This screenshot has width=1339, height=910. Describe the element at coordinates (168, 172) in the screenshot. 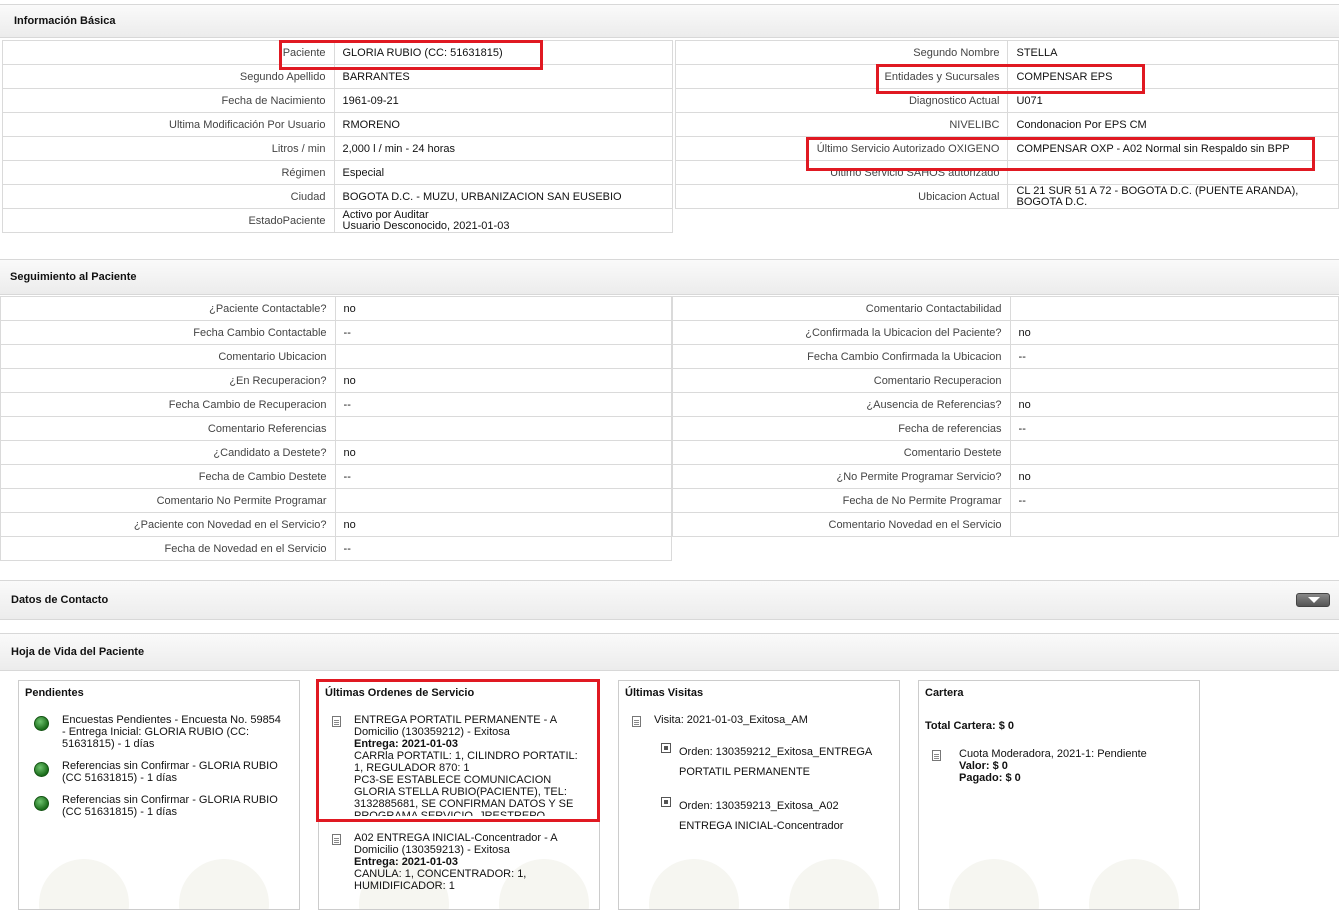

I see `regimen-label: Régimen` at that location.